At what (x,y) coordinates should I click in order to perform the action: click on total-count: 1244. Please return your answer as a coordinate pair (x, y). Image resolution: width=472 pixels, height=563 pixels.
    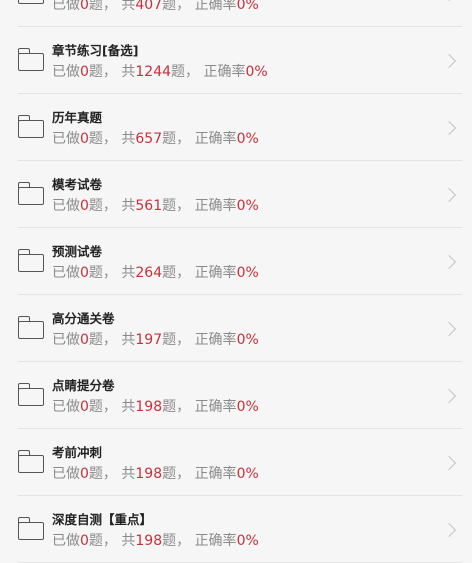
    Looking at the image, I should click on (153, 72).